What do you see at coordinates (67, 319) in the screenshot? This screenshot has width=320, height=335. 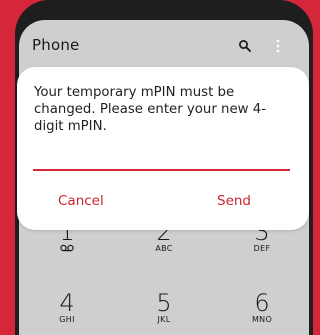 I see `key-letters: GHI` at bounding box center [67, 319].